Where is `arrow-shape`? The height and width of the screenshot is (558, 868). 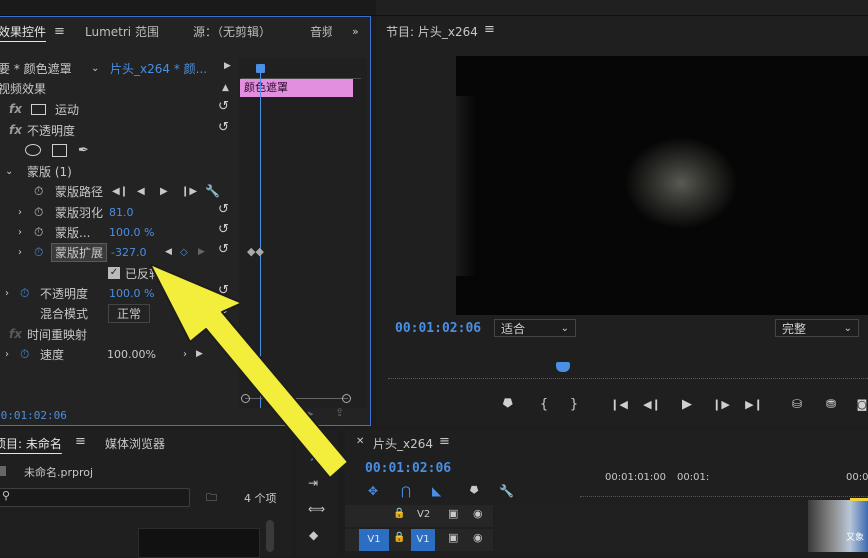 arrow-shape is located at coordinates (249, 371).